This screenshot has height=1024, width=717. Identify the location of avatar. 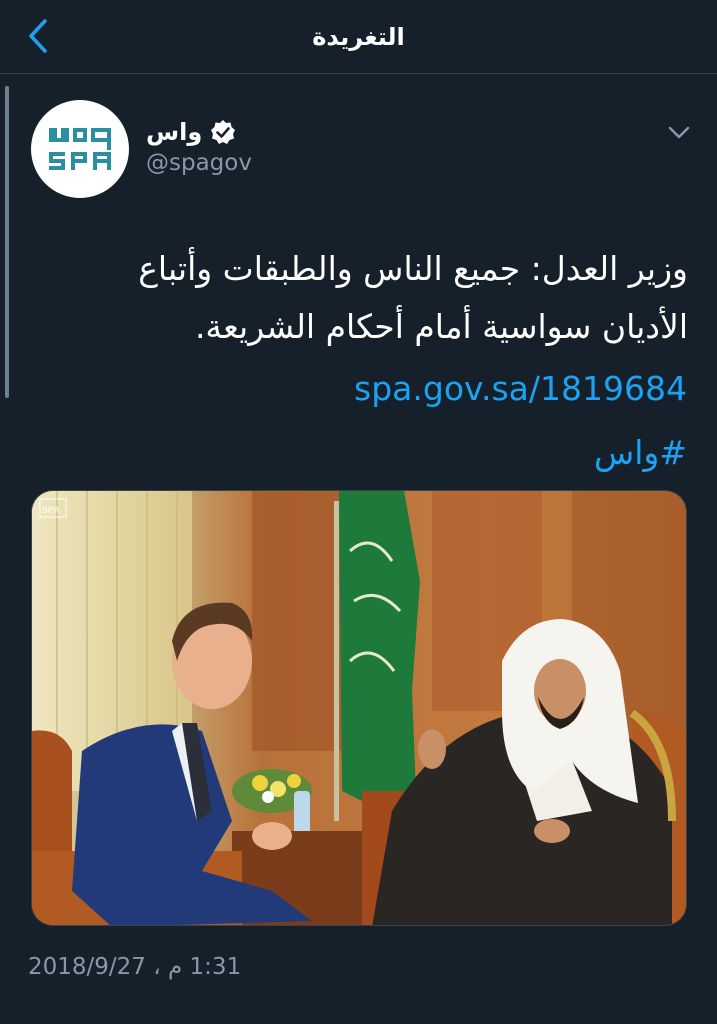
(80, 149).